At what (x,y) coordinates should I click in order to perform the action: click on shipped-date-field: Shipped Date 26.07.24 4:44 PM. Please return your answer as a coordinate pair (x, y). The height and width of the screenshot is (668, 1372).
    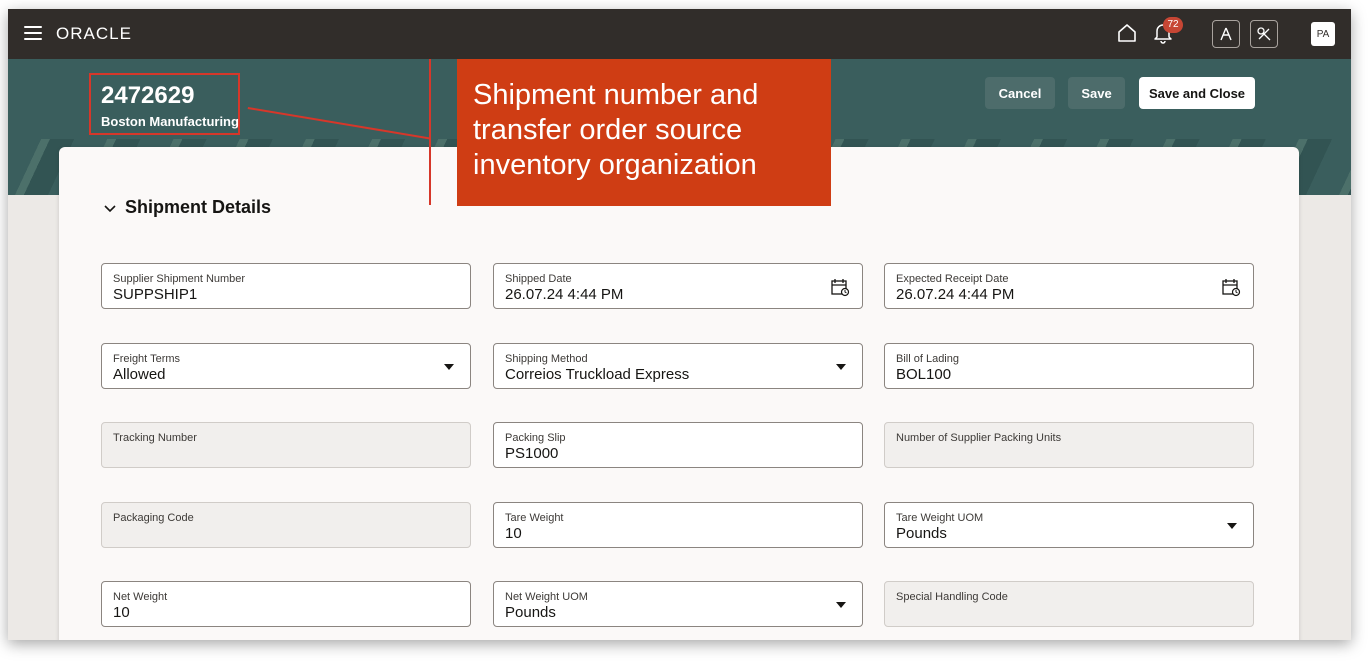
    Looking at the image, I should click on (678, 286).